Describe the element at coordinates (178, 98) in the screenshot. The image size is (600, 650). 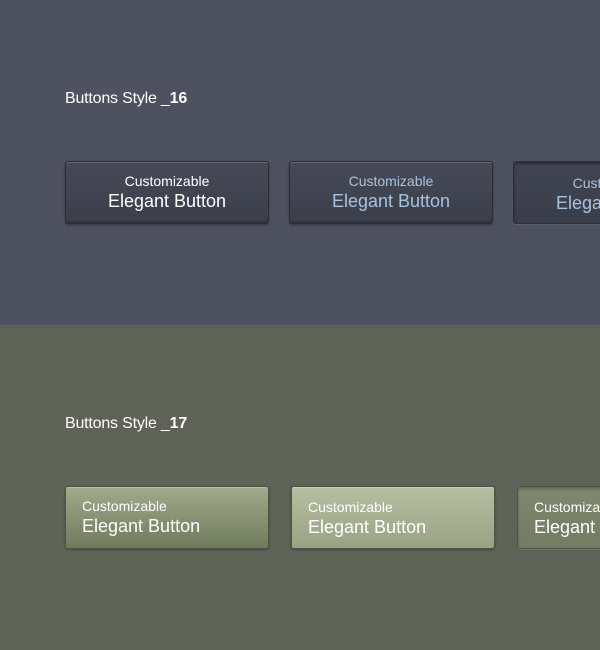
I see `section-title-number: 16` at that location.